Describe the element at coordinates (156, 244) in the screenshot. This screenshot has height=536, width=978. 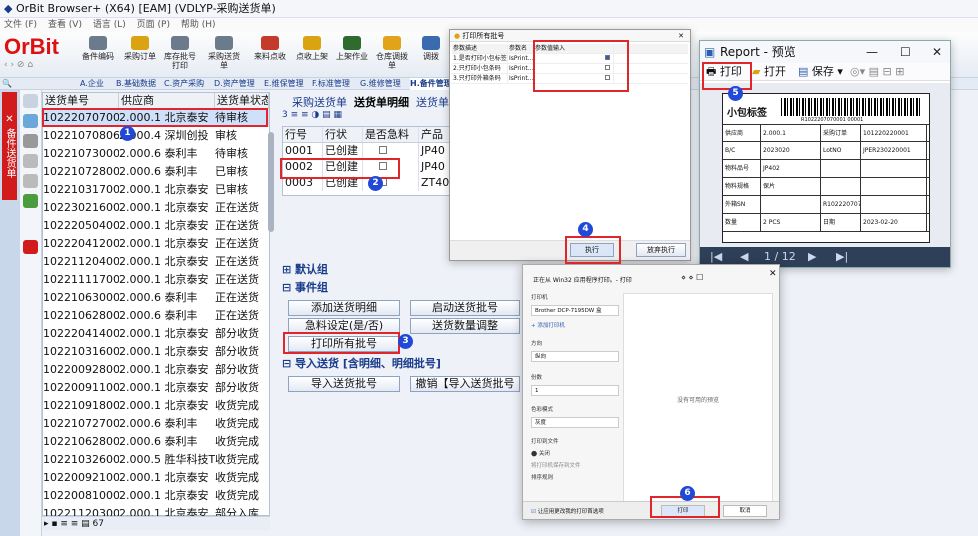
I see `table-row: 102220412000 32.000.1 北京泰安正在送货` at that location.